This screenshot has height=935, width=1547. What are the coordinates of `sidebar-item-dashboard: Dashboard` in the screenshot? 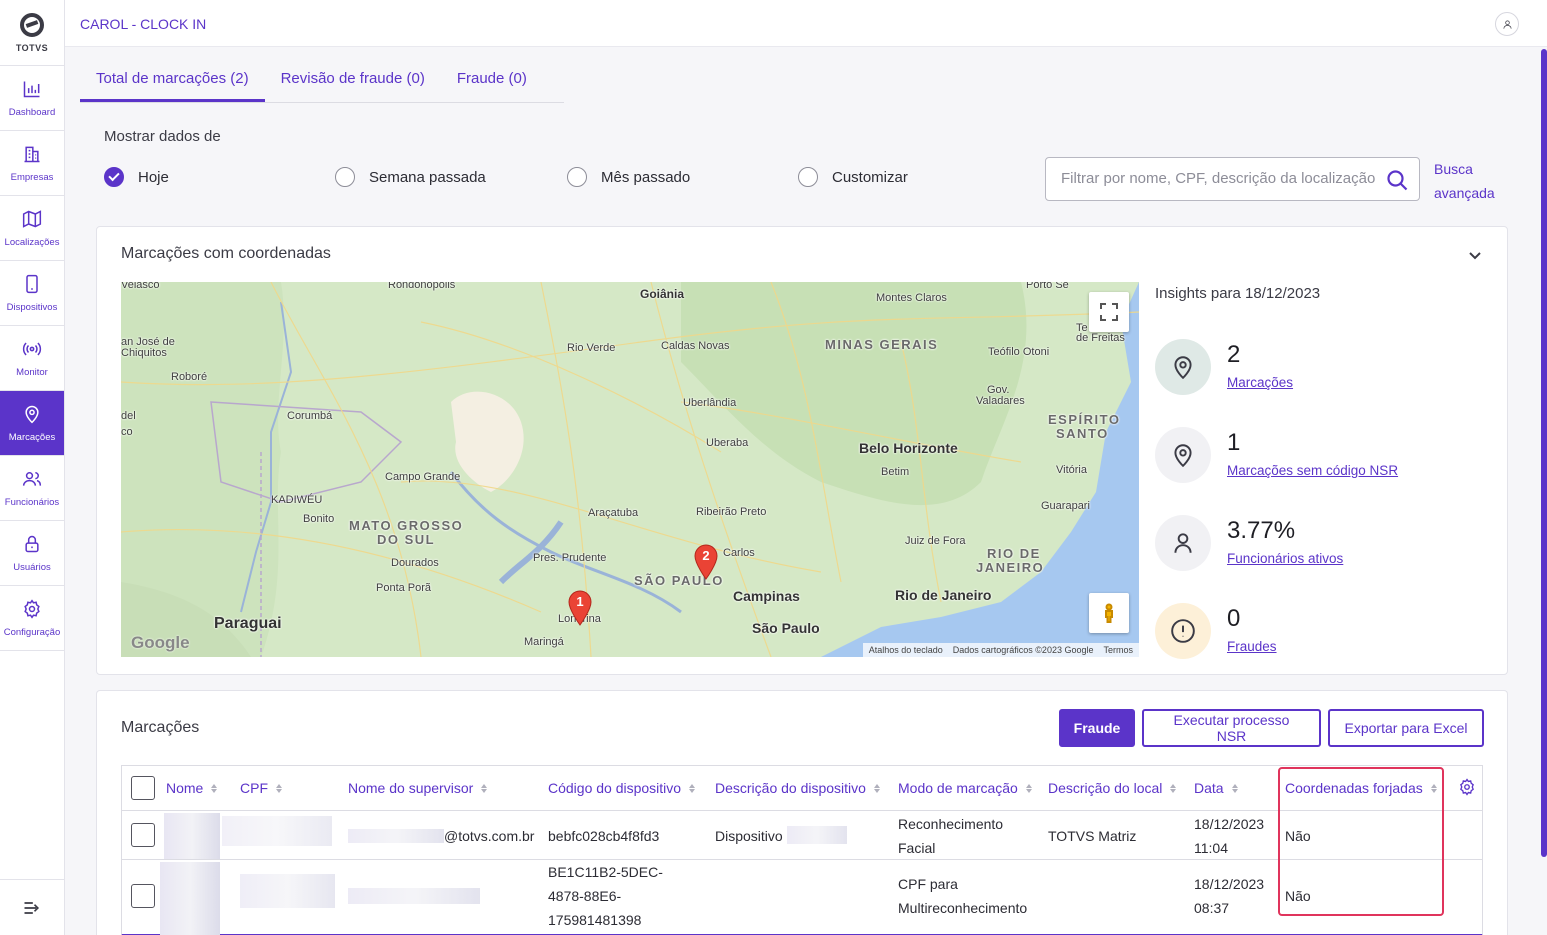 It's located at (32, 98).